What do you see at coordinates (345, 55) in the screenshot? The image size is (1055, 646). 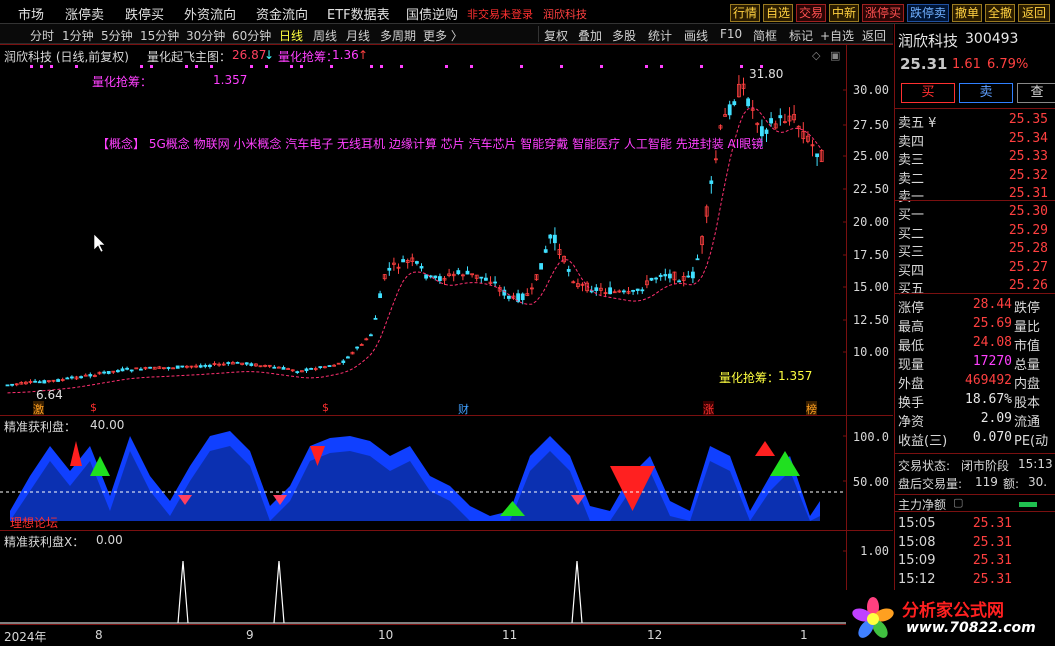 I see `signal-value: 1.36` at bounding box center [345, 55].